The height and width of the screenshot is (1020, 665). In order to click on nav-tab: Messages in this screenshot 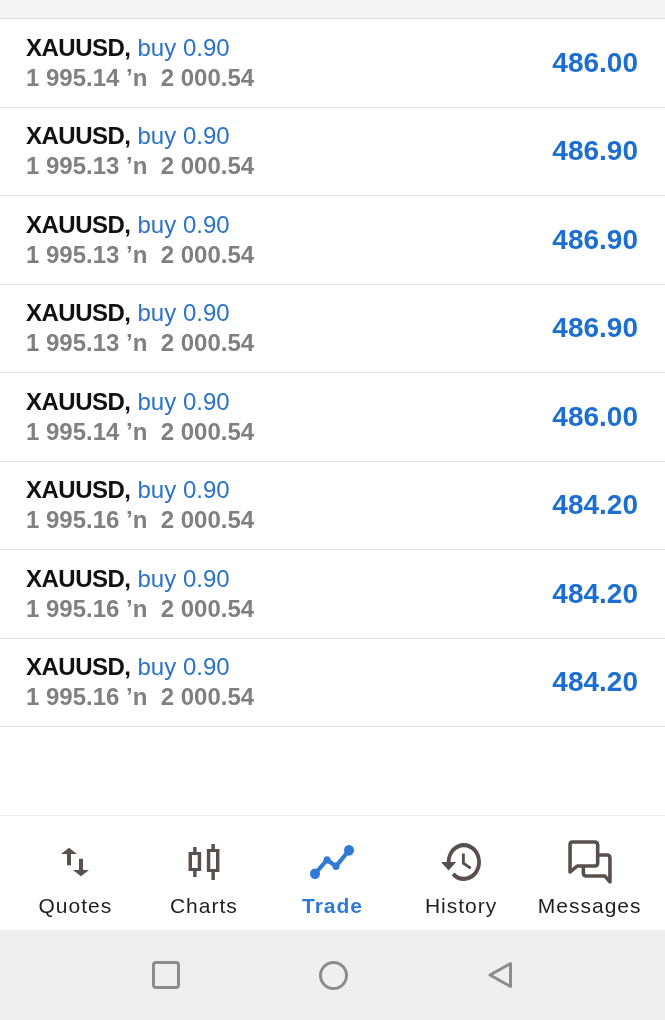, I will do `click(589, 873)`.